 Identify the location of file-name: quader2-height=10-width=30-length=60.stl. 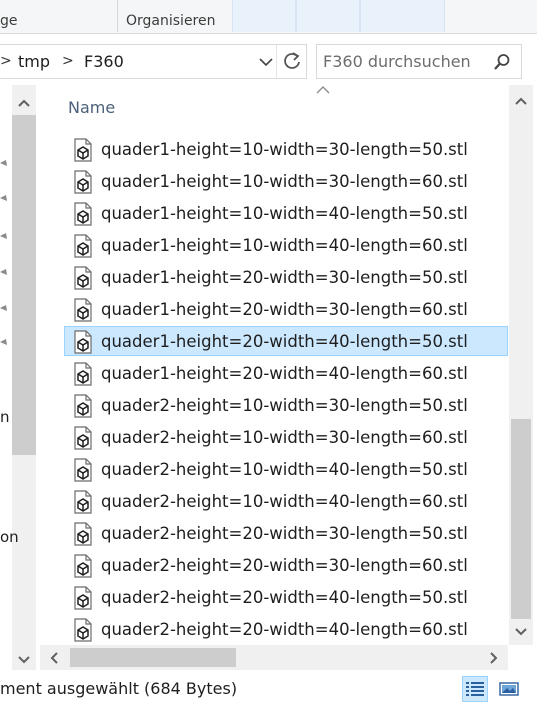
(284, 437).